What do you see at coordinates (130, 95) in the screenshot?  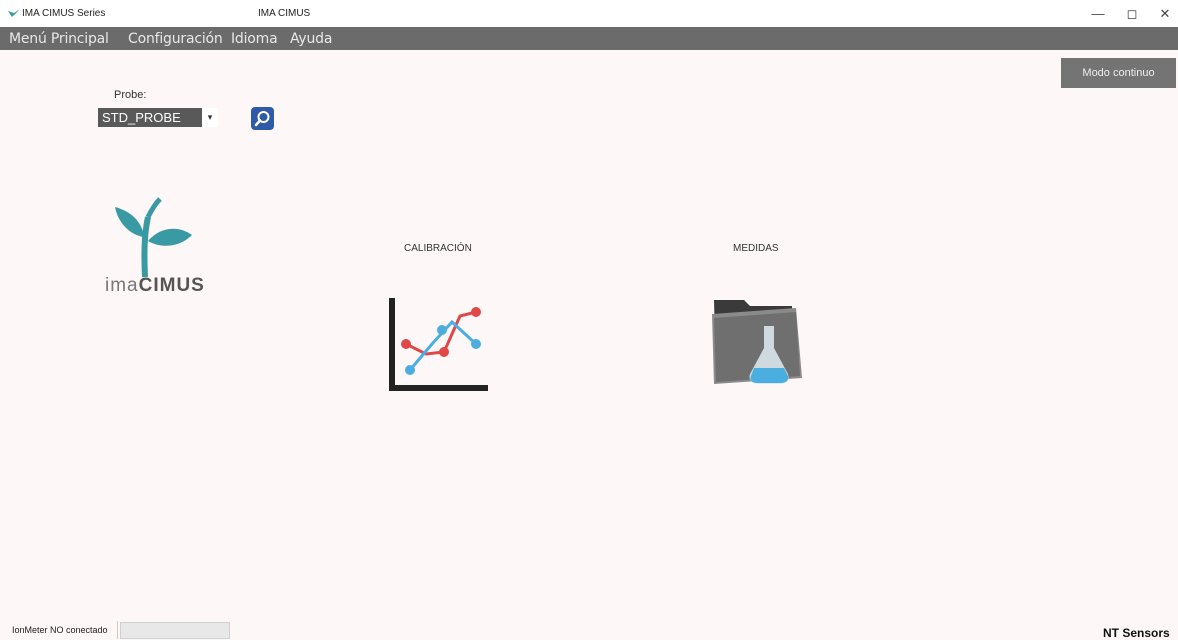 I see `probe-label: Probe:` at bounding box center [130, 95].